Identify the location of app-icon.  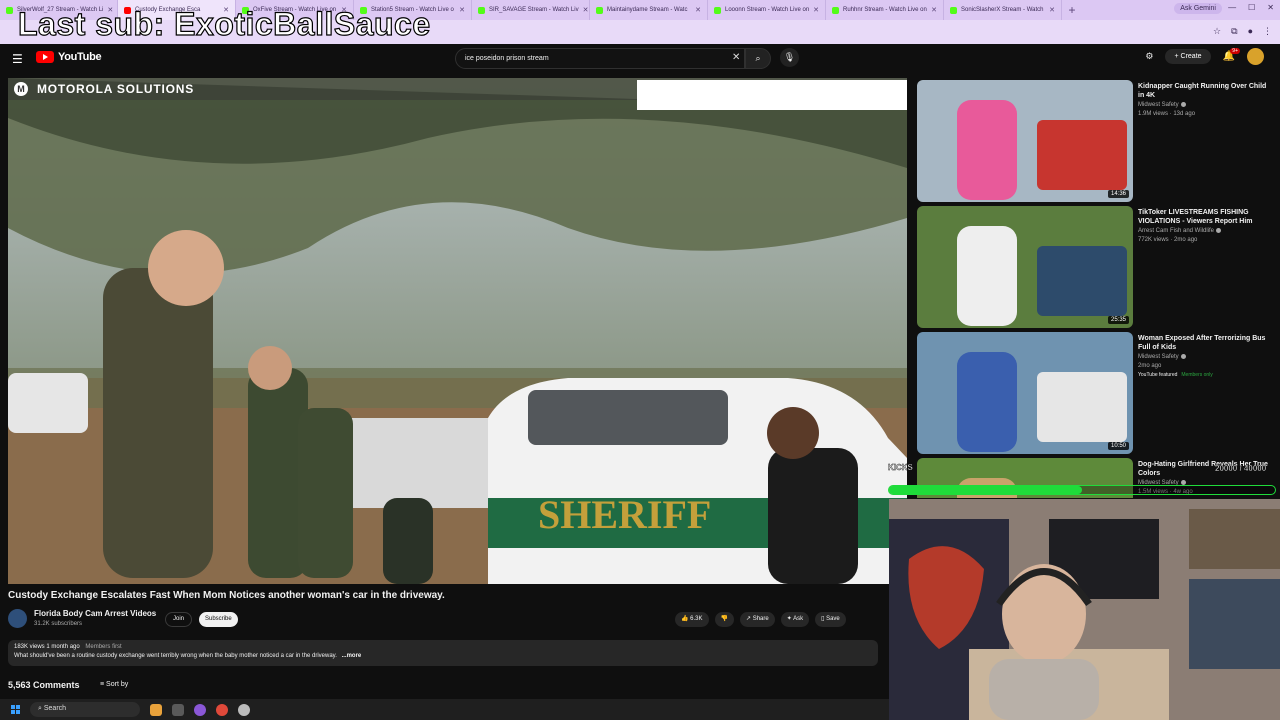
(156, 709).